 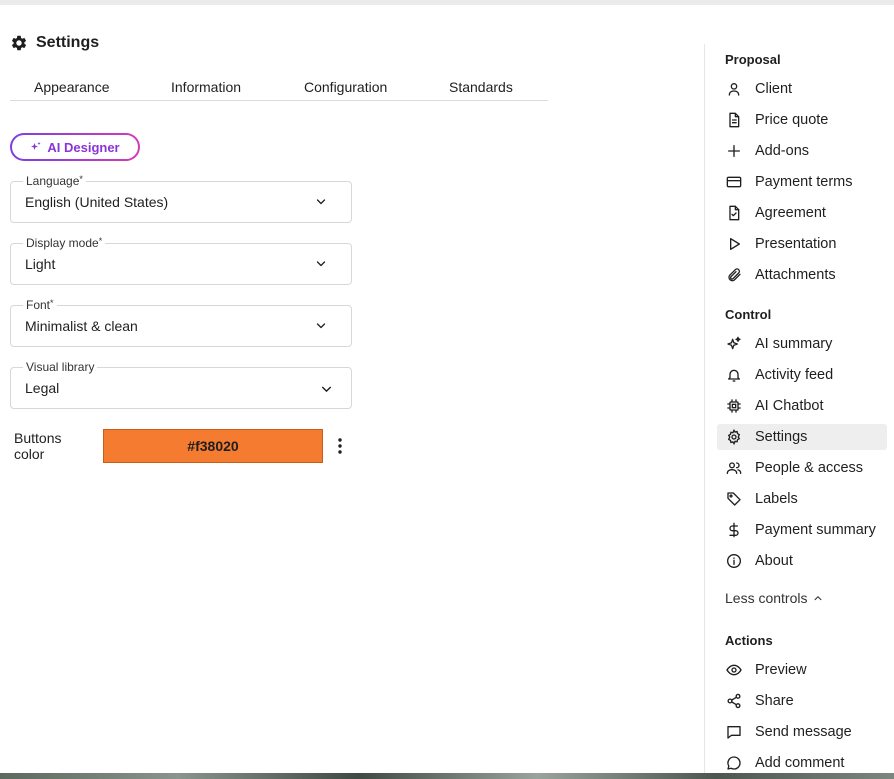 What do you see at coordinates (734, 120) in the screenshot?
I see `document-icon` at bounding box center [734, 120].